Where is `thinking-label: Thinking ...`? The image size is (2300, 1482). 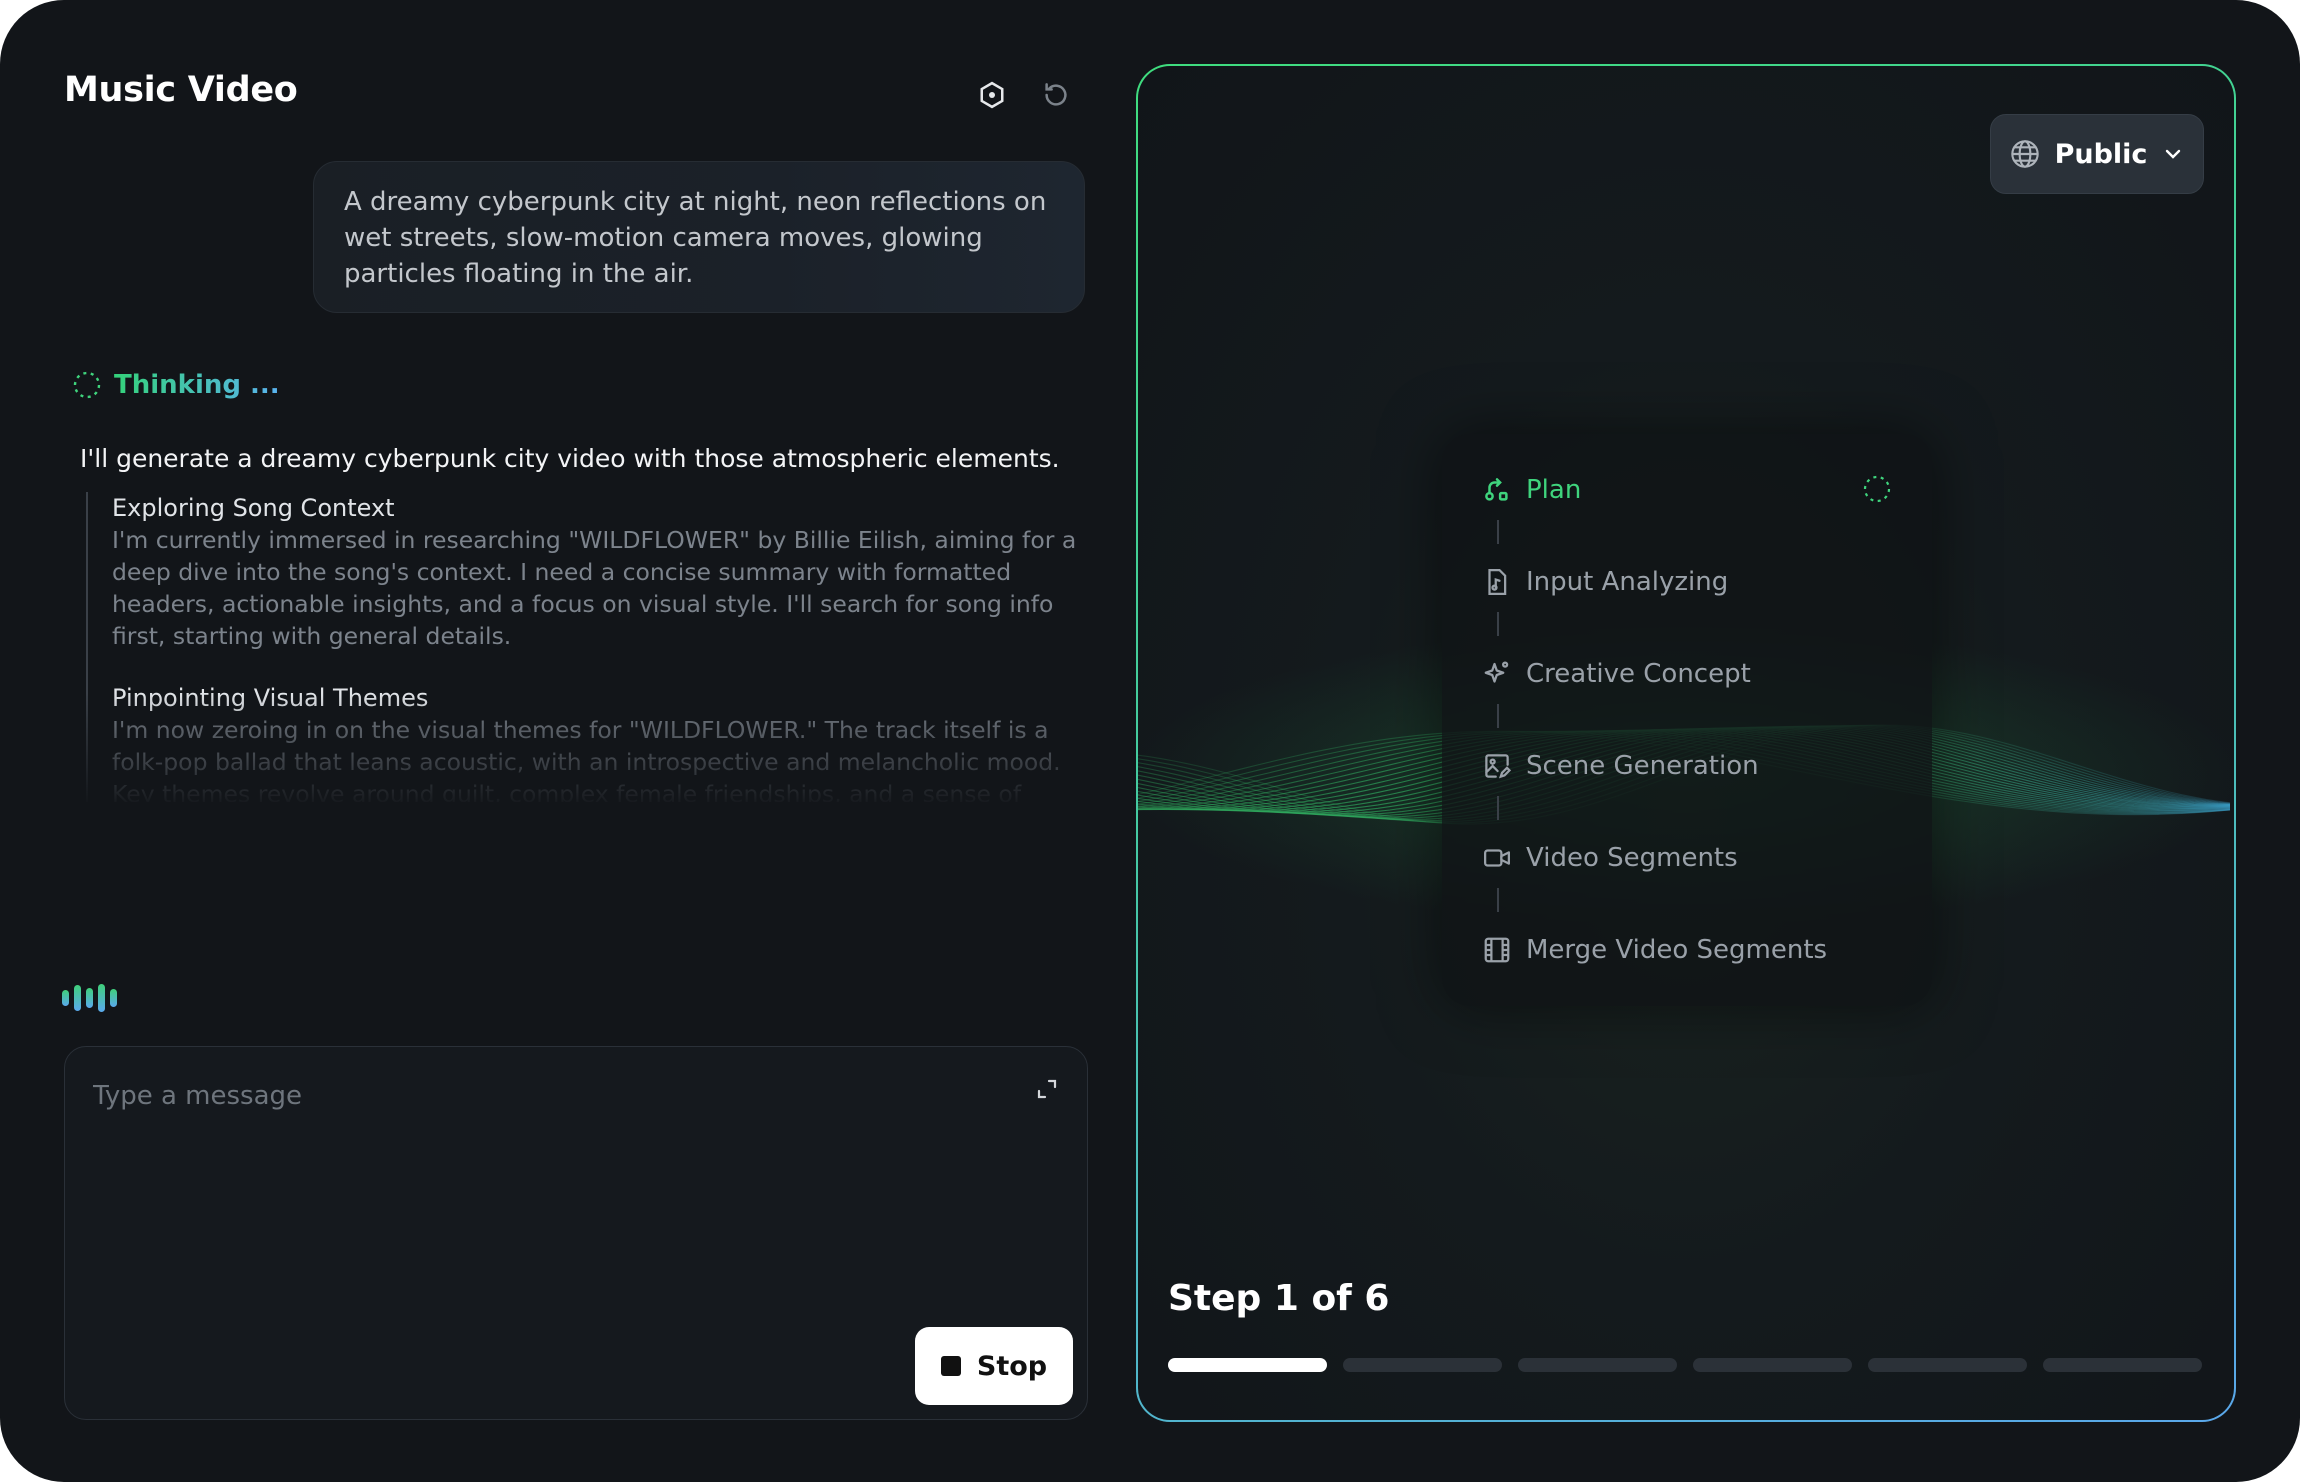
thinking-label: Thinking ... is located at coordinates (197, 385).